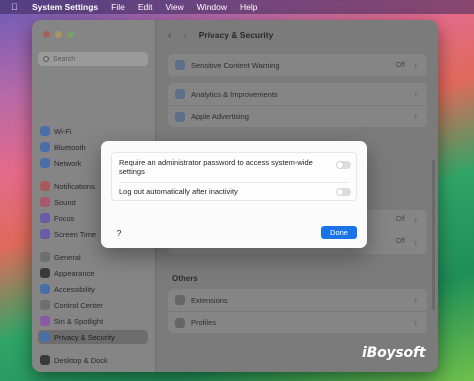 This screenshot has width=474, height=381. I want to click on done-button: Done, so click(339, 232).